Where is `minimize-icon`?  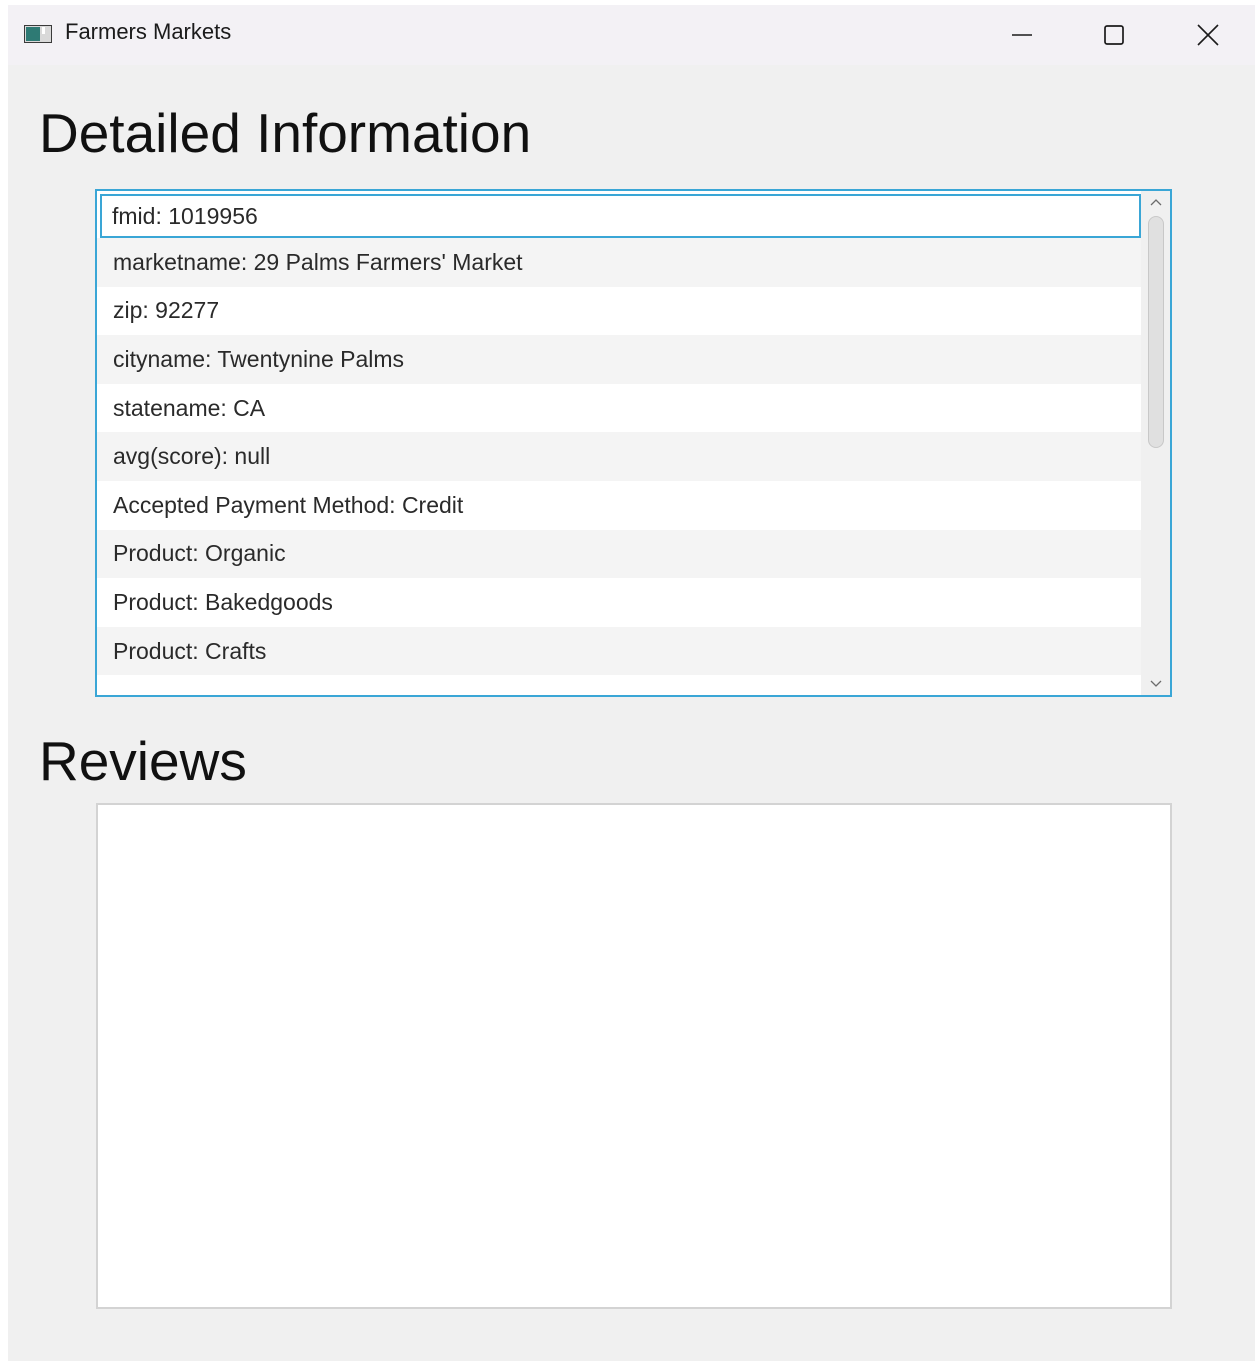
minimize-icon is located at coordinates (1022, 35).